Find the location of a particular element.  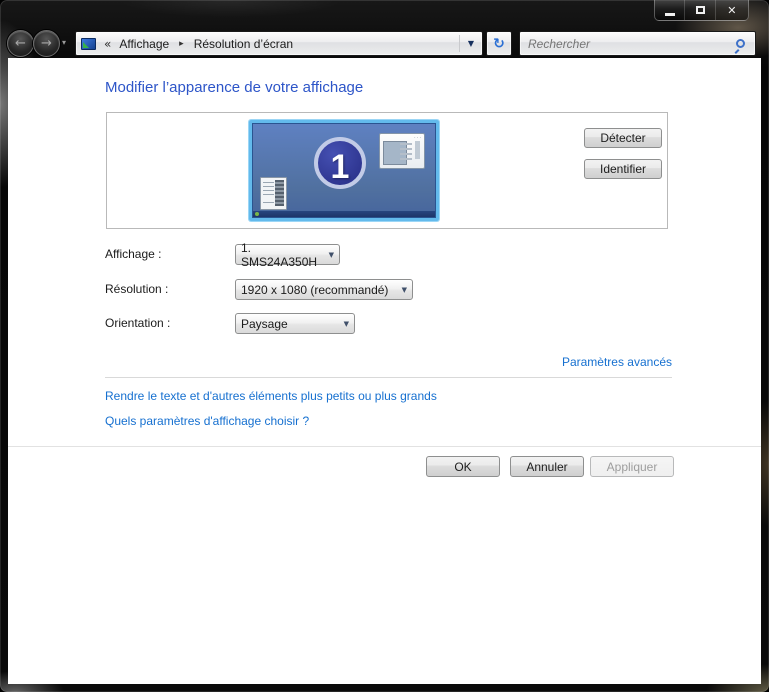

page-title: Modifier l’apparence de votre affichage is located at coordinates (234, 87).